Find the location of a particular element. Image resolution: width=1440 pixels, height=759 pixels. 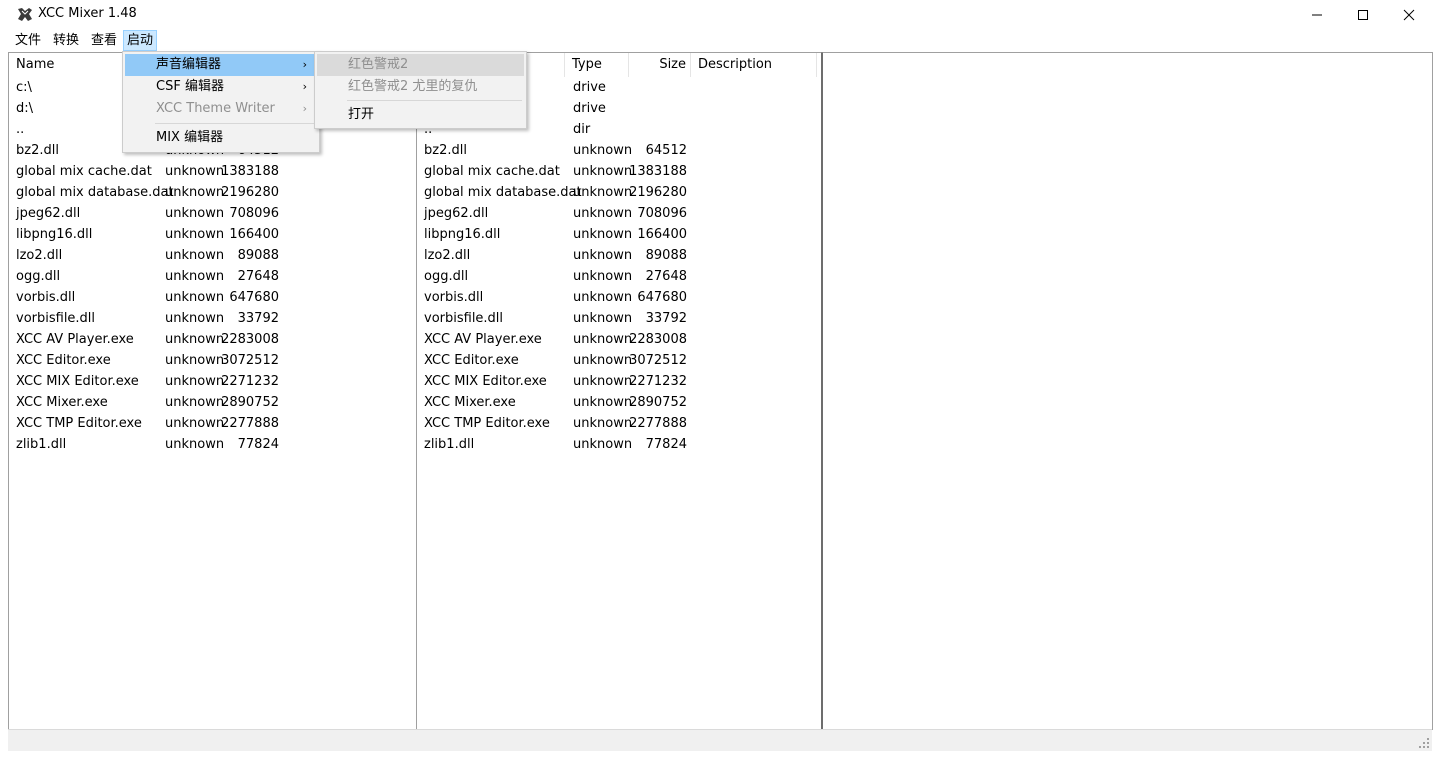

menu-convert: 转换 is located at coordinates (66, 40).